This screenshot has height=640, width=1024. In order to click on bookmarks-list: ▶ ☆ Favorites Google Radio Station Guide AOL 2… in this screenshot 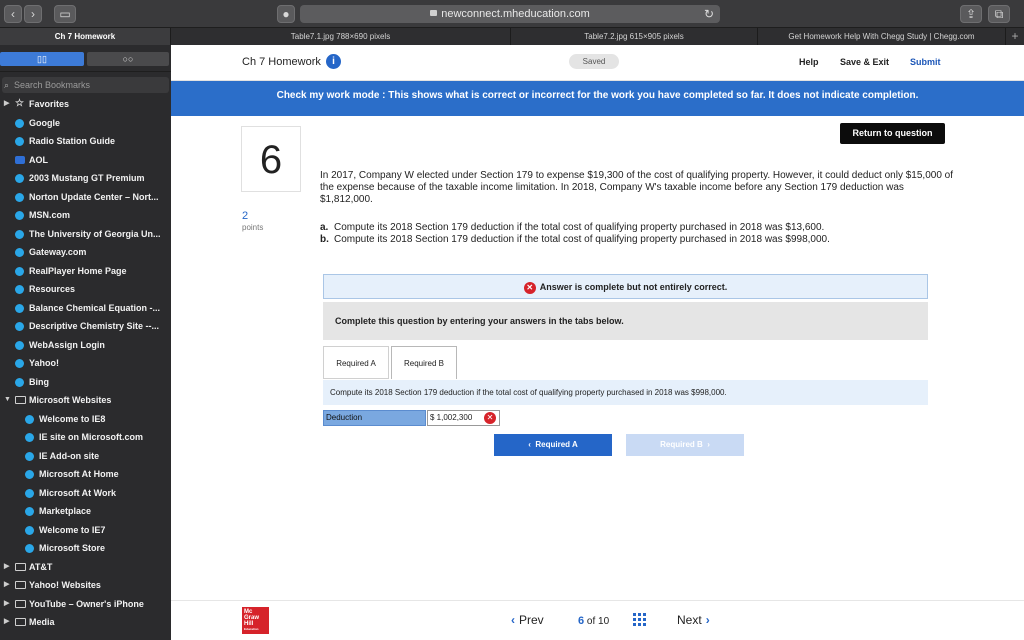, I will do `click(85, 363)`.